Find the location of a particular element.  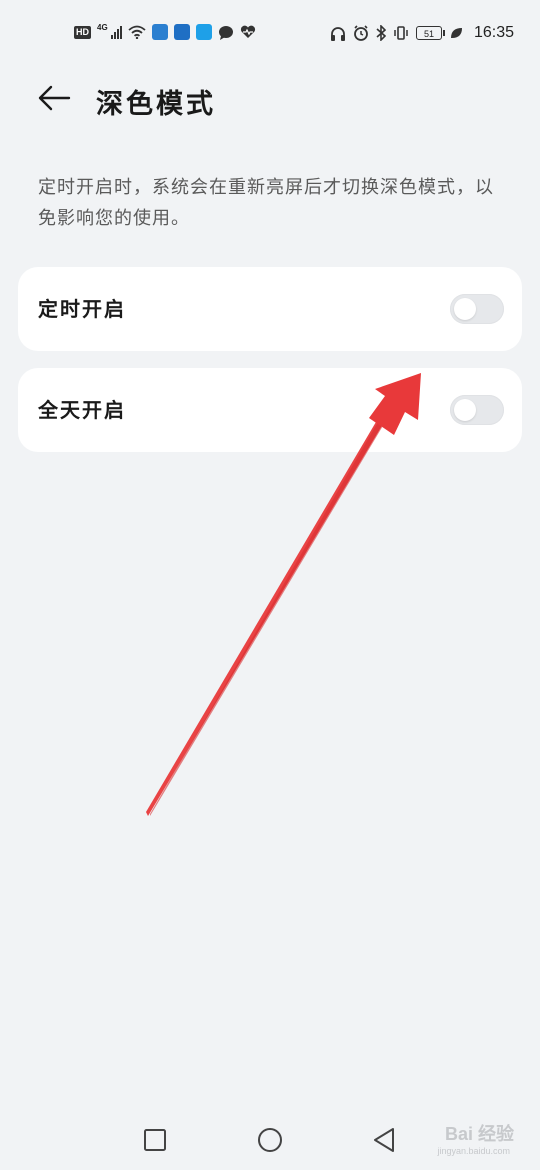

battery-icon: 51 is located at coordinates (430, 33).